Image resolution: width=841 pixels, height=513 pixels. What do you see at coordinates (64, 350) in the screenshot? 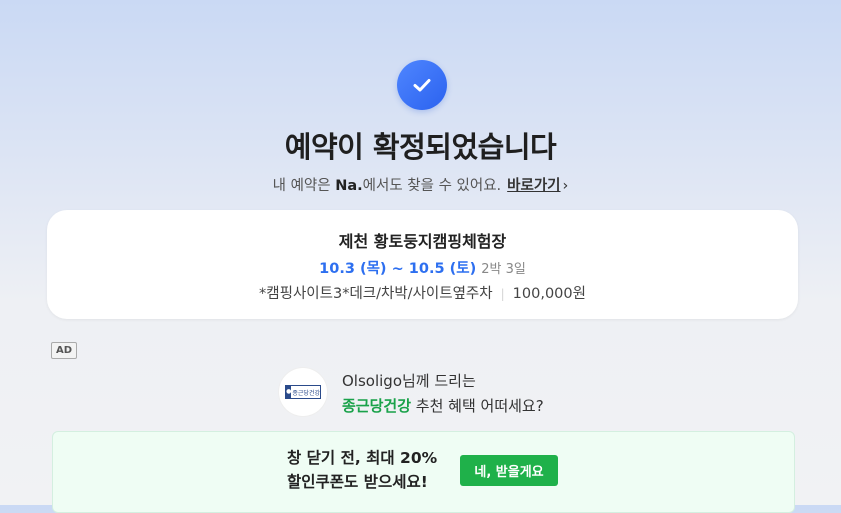
I see `ad-badge: AD` at bounding box center [64, 350].